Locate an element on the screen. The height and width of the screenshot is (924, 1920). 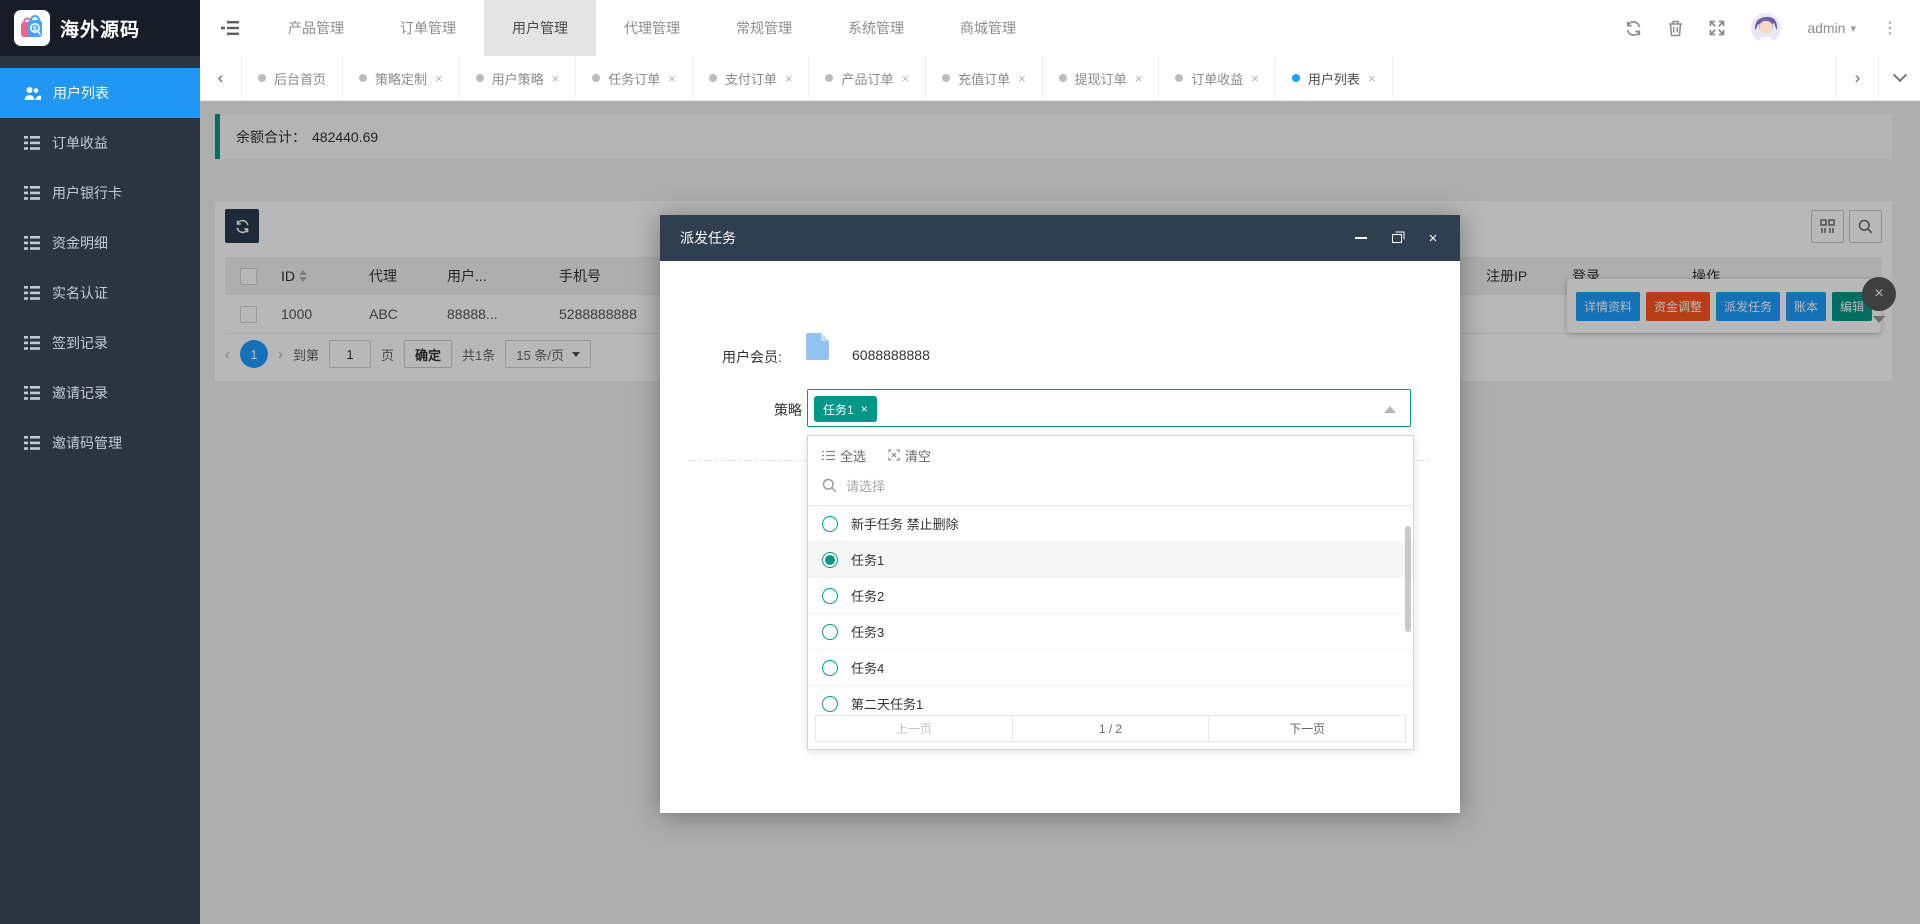
select-all-button: 全选 is located at coordinates (844, 455).